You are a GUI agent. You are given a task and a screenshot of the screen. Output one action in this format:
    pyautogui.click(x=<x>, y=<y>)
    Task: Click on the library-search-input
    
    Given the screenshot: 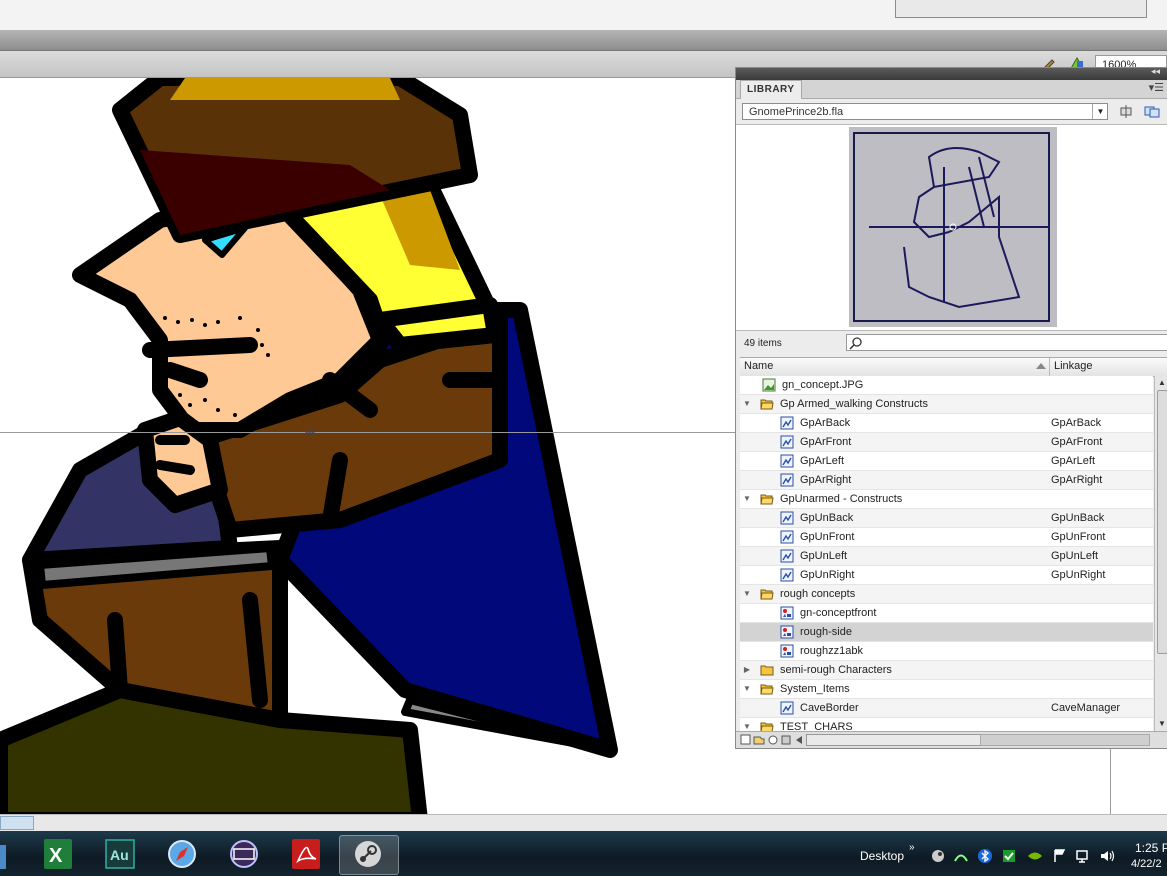 What is the action you would take?
    pyautogui.click(x=1006, y=342)
    